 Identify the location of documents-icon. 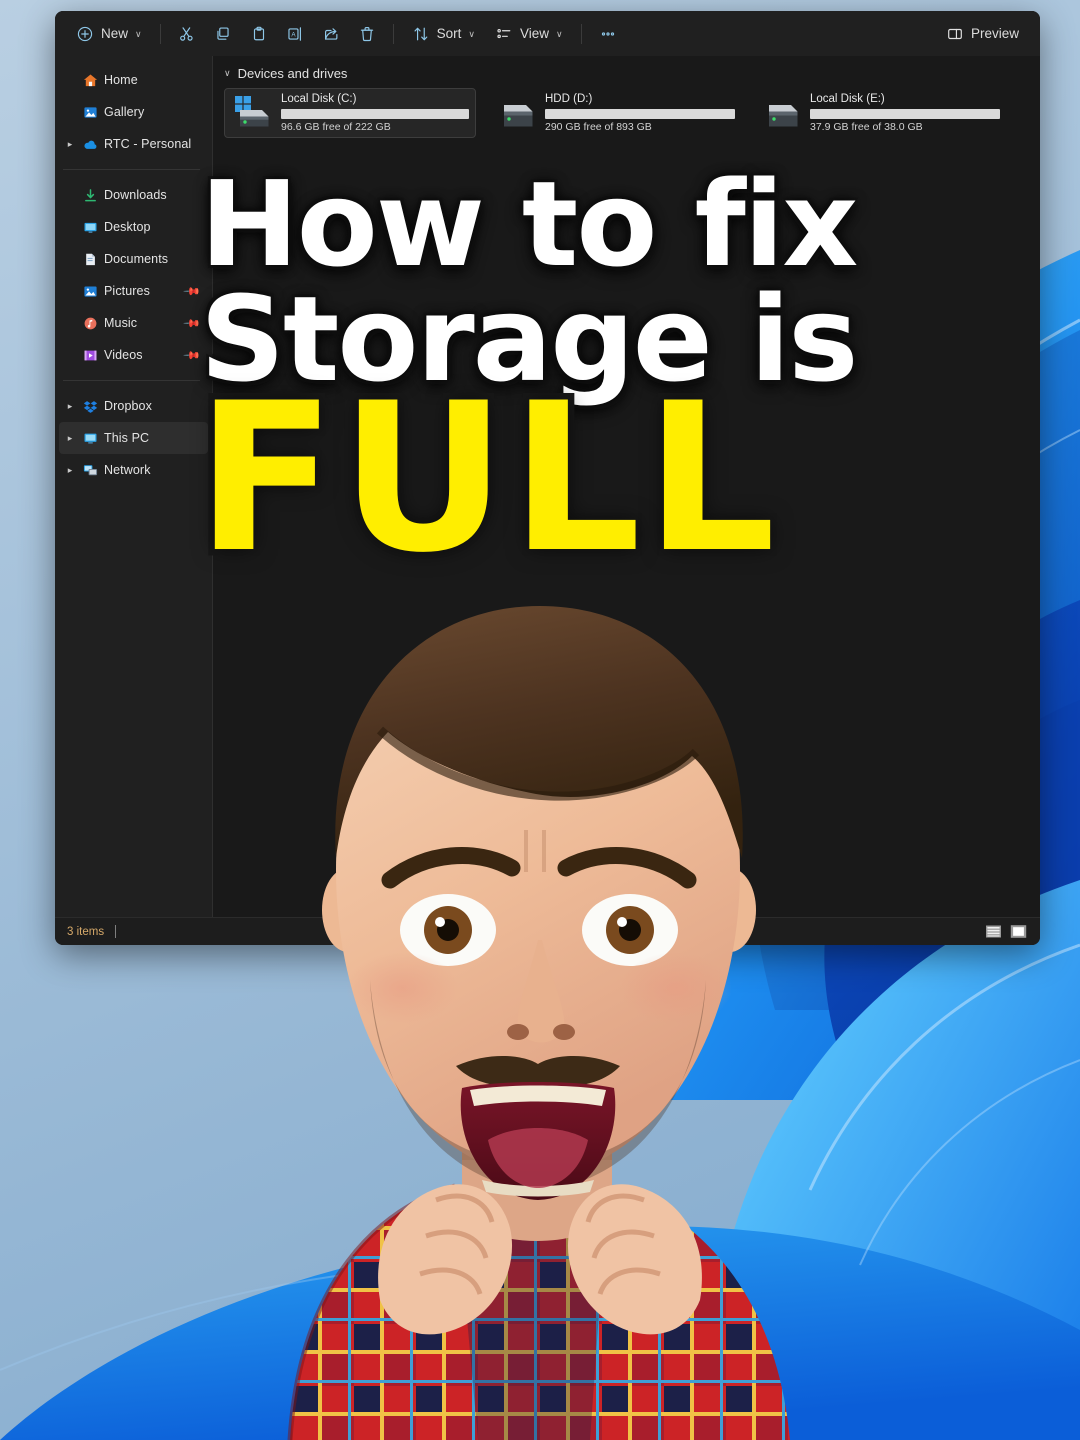
(90, 259).